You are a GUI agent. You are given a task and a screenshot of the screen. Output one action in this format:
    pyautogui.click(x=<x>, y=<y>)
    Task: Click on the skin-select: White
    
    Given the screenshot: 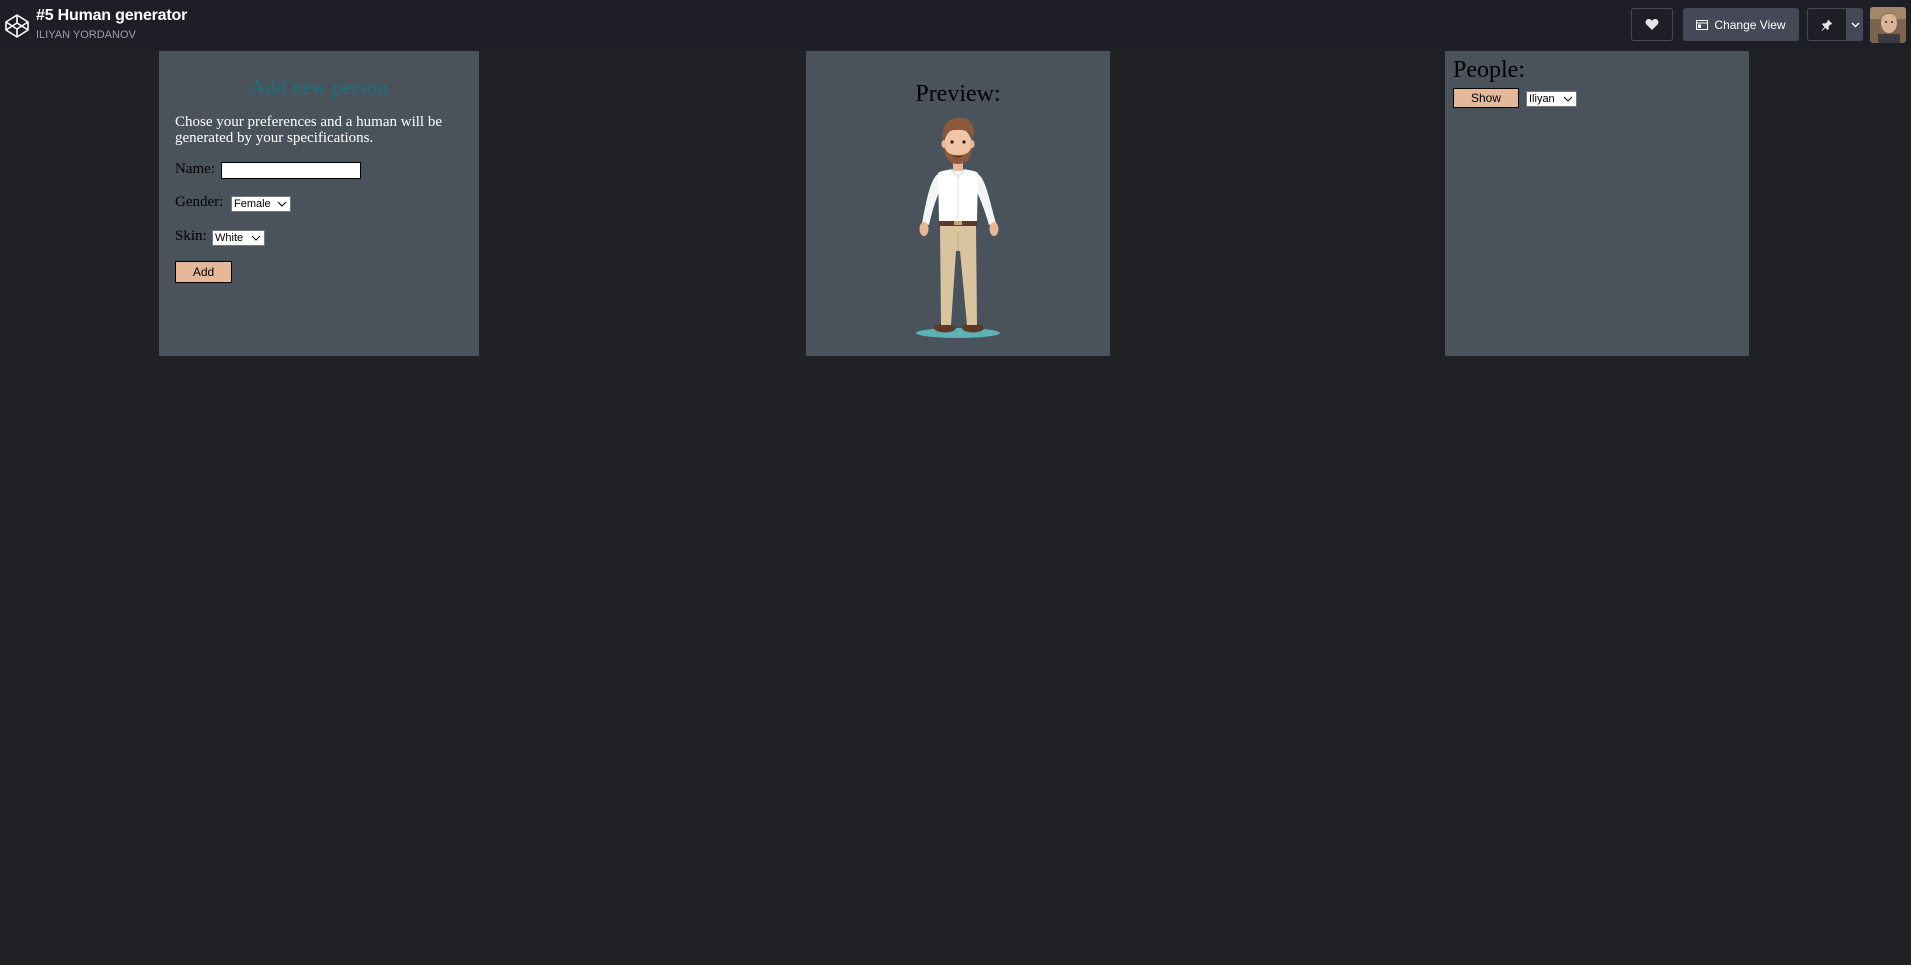 What is the action you would take?
    pyautogui.click(x=238, y=238)
    